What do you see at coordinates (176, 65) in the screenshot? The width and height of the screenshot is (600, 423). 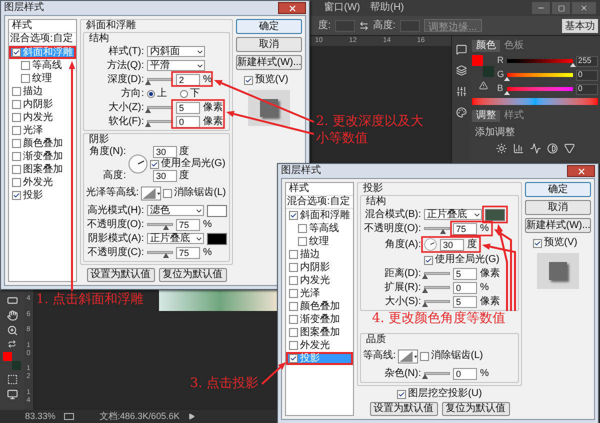 I see `dropdown: 平滑` at bounding box center [176, 65].